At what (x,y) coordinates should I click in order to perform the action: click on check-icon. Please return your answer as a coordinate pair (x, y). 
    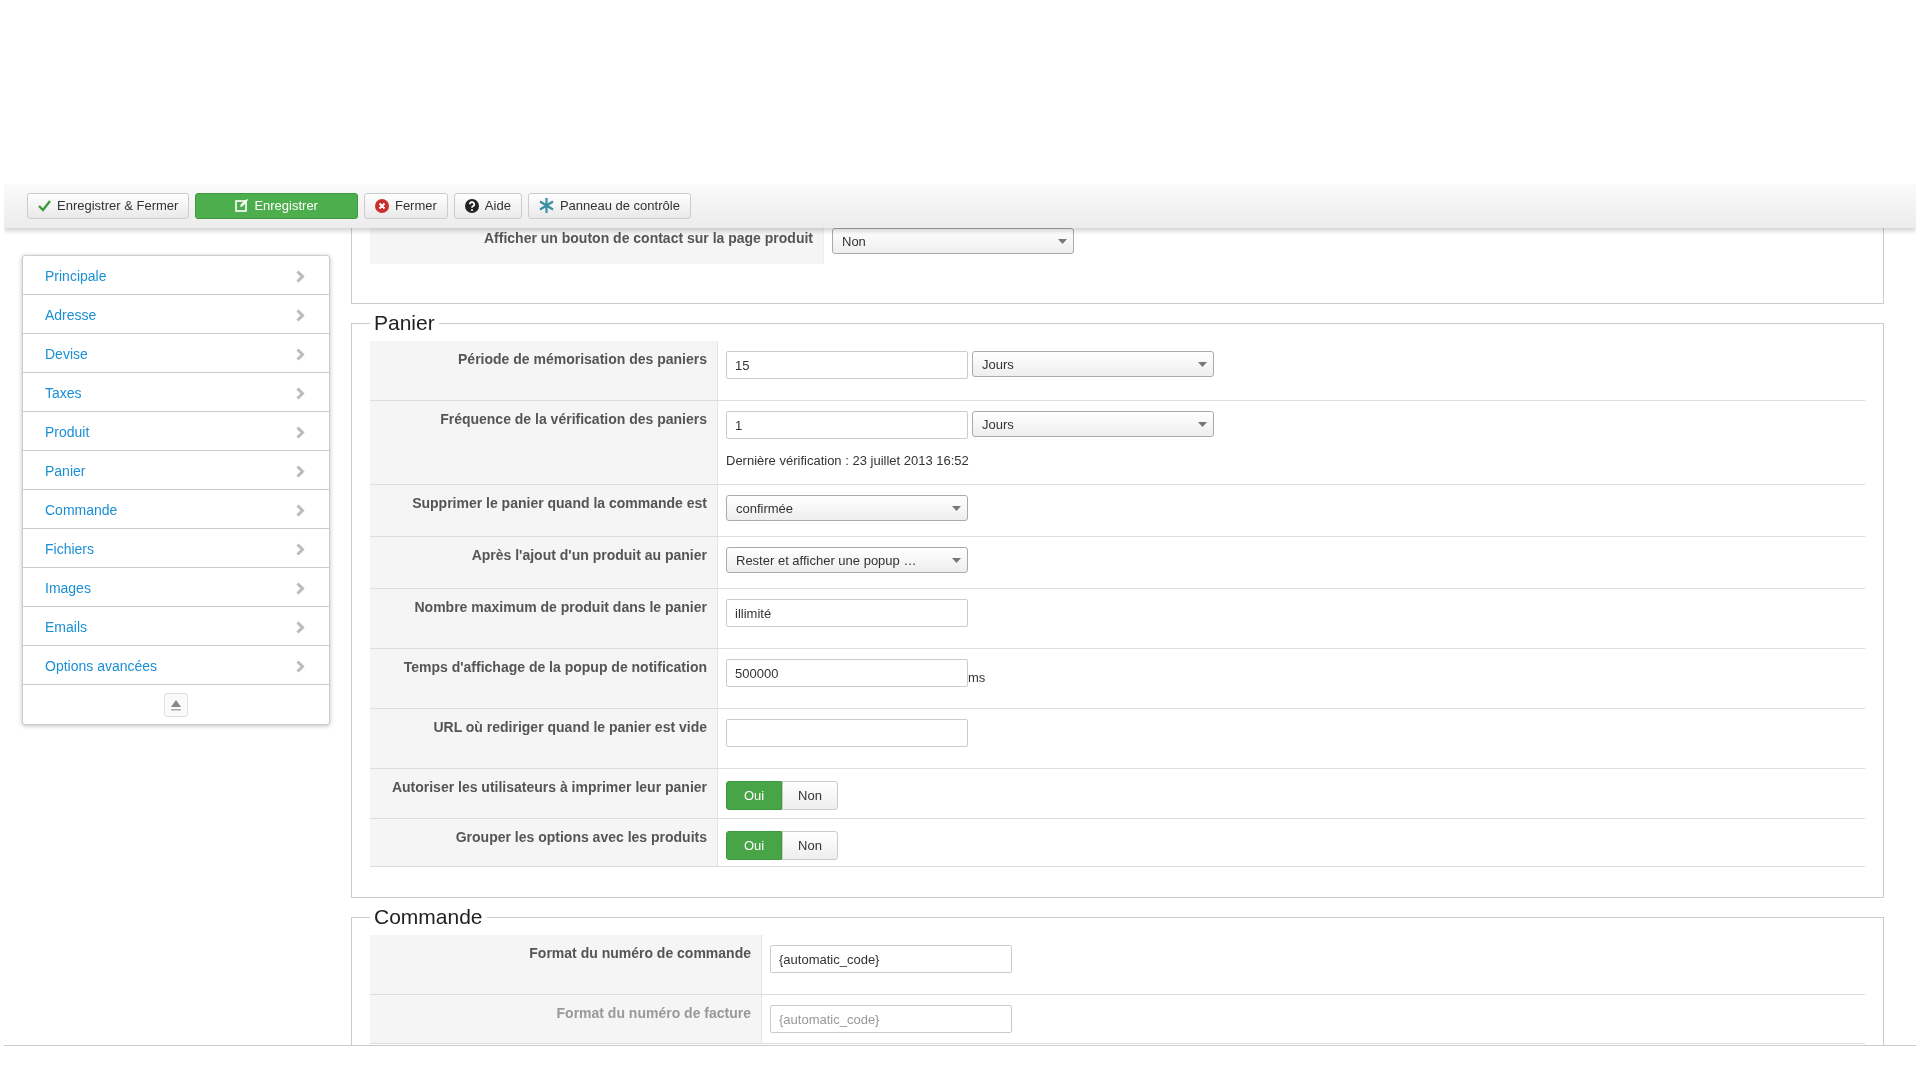
    Looking at the image, I should click on (44, 205).